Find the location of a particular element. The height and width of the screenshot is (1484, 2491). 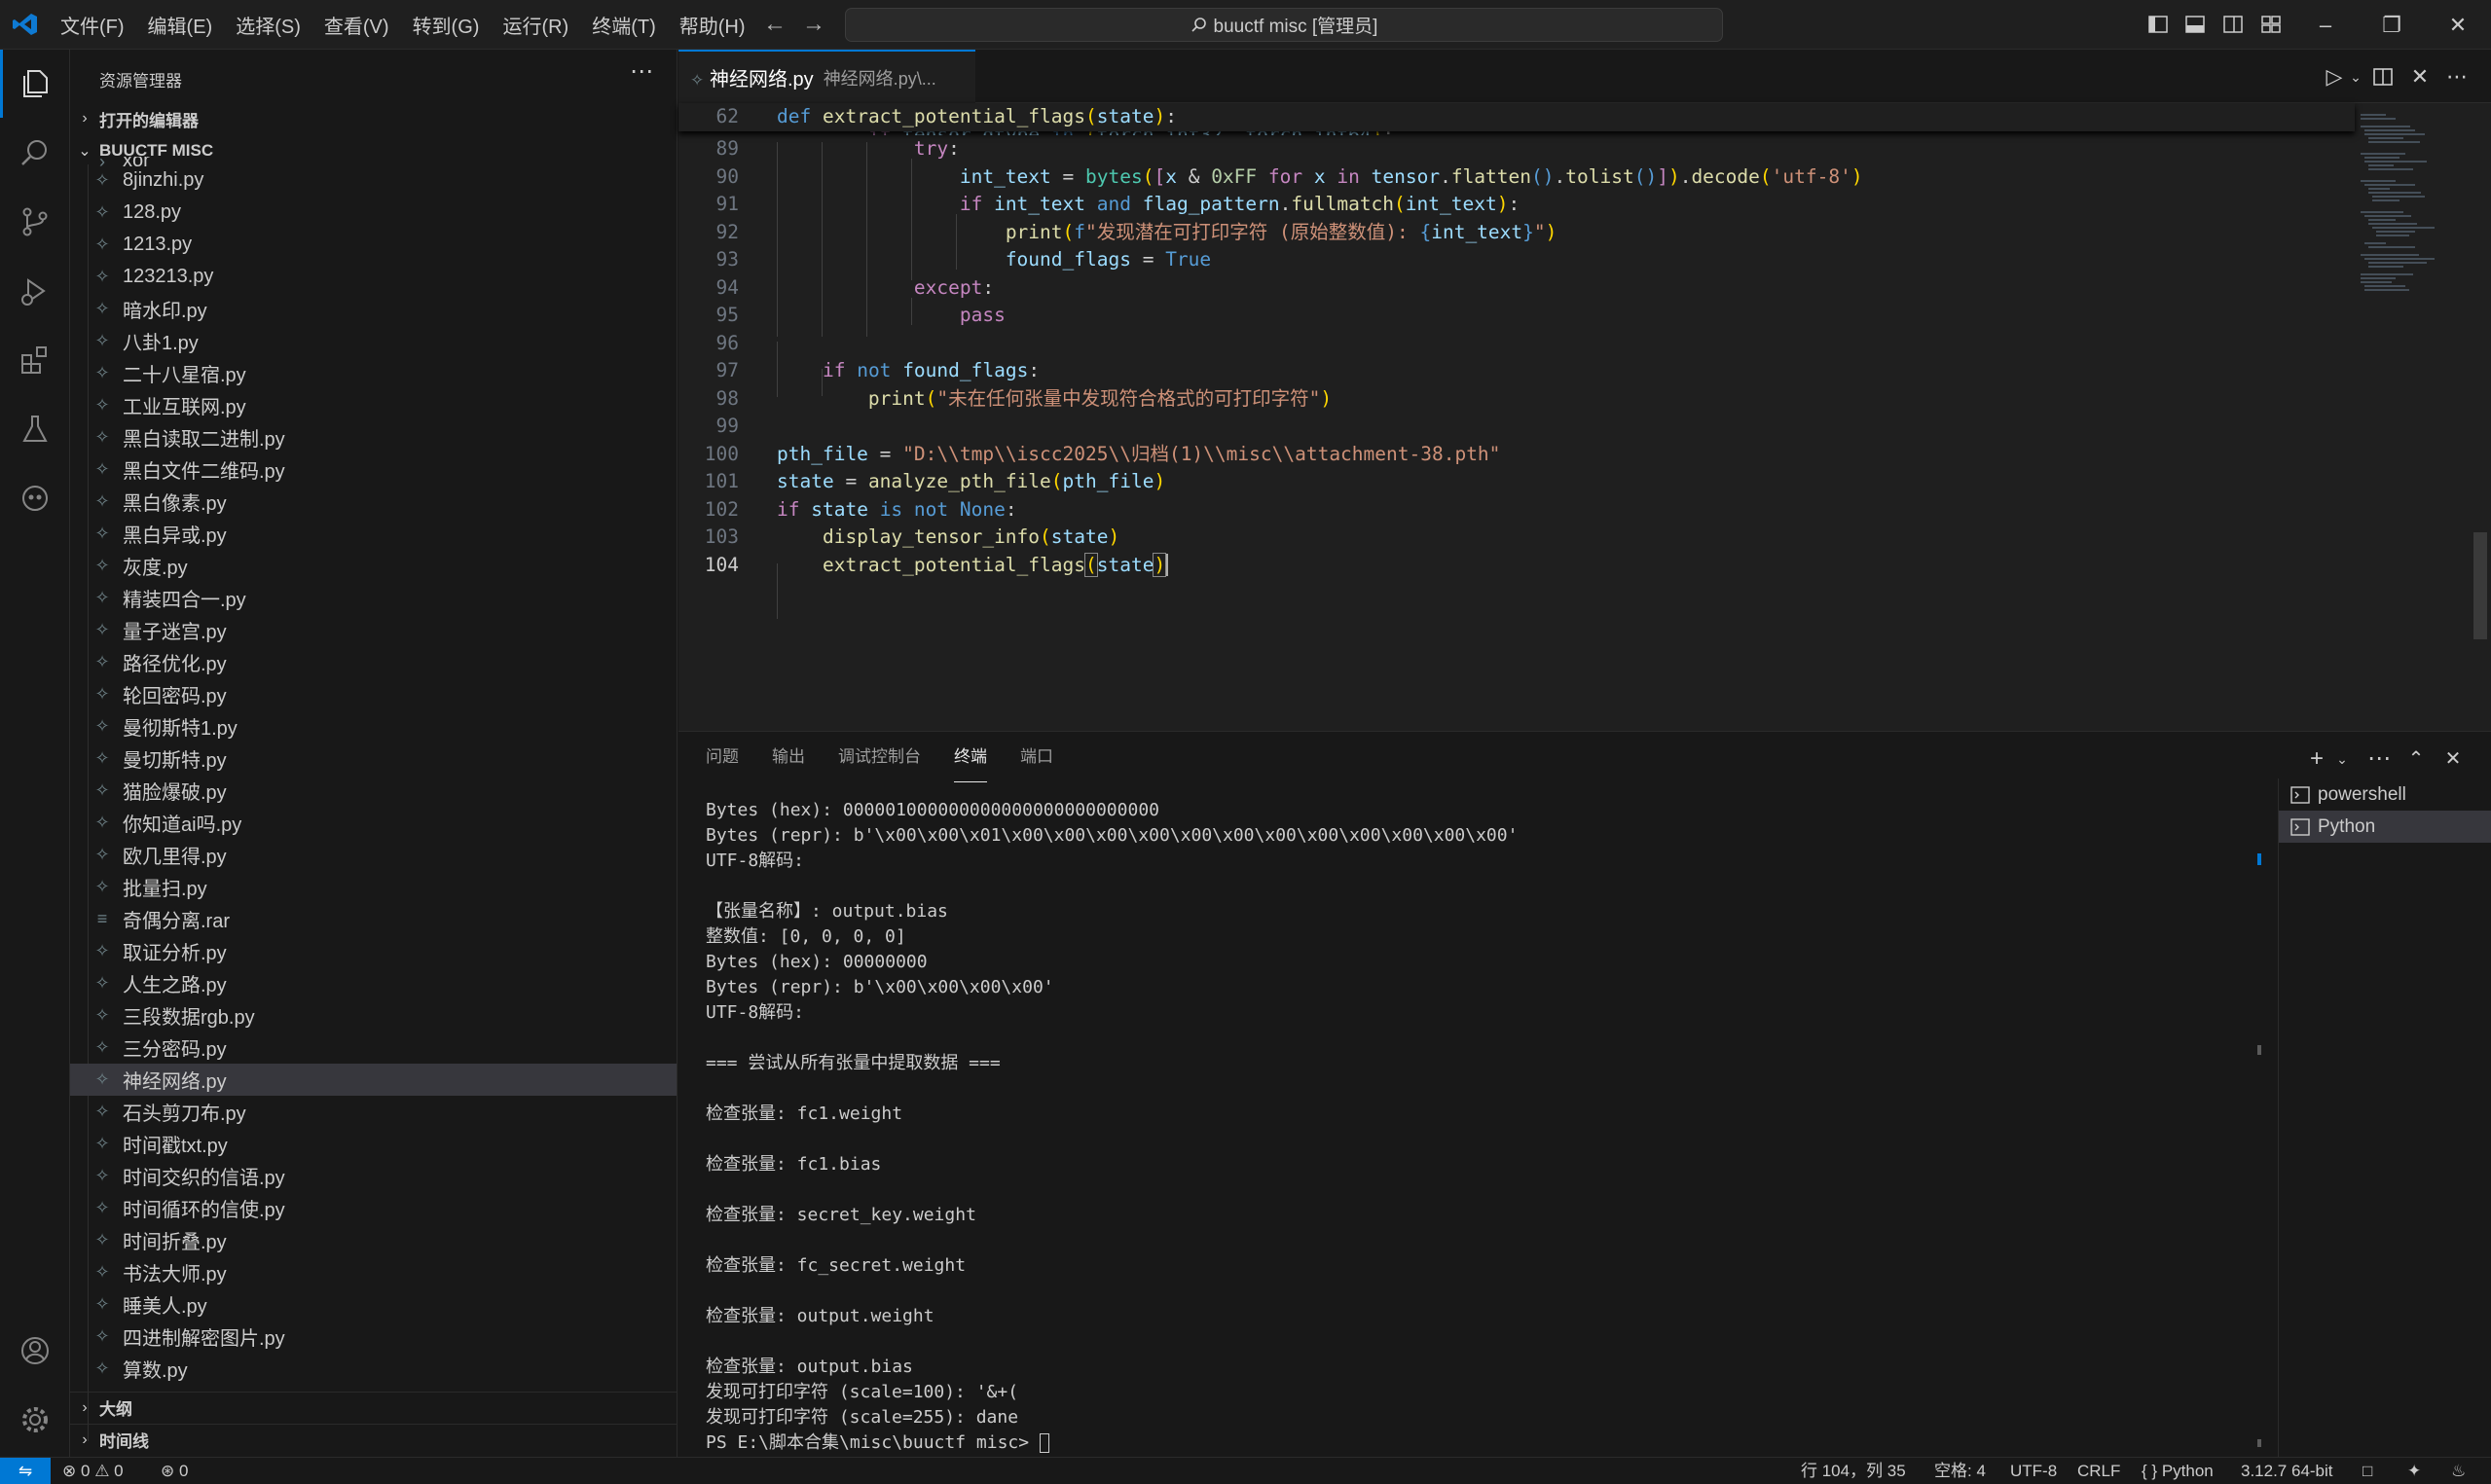

file-item: ✧ 工业互联网.py is located at coordinates (373, 405).